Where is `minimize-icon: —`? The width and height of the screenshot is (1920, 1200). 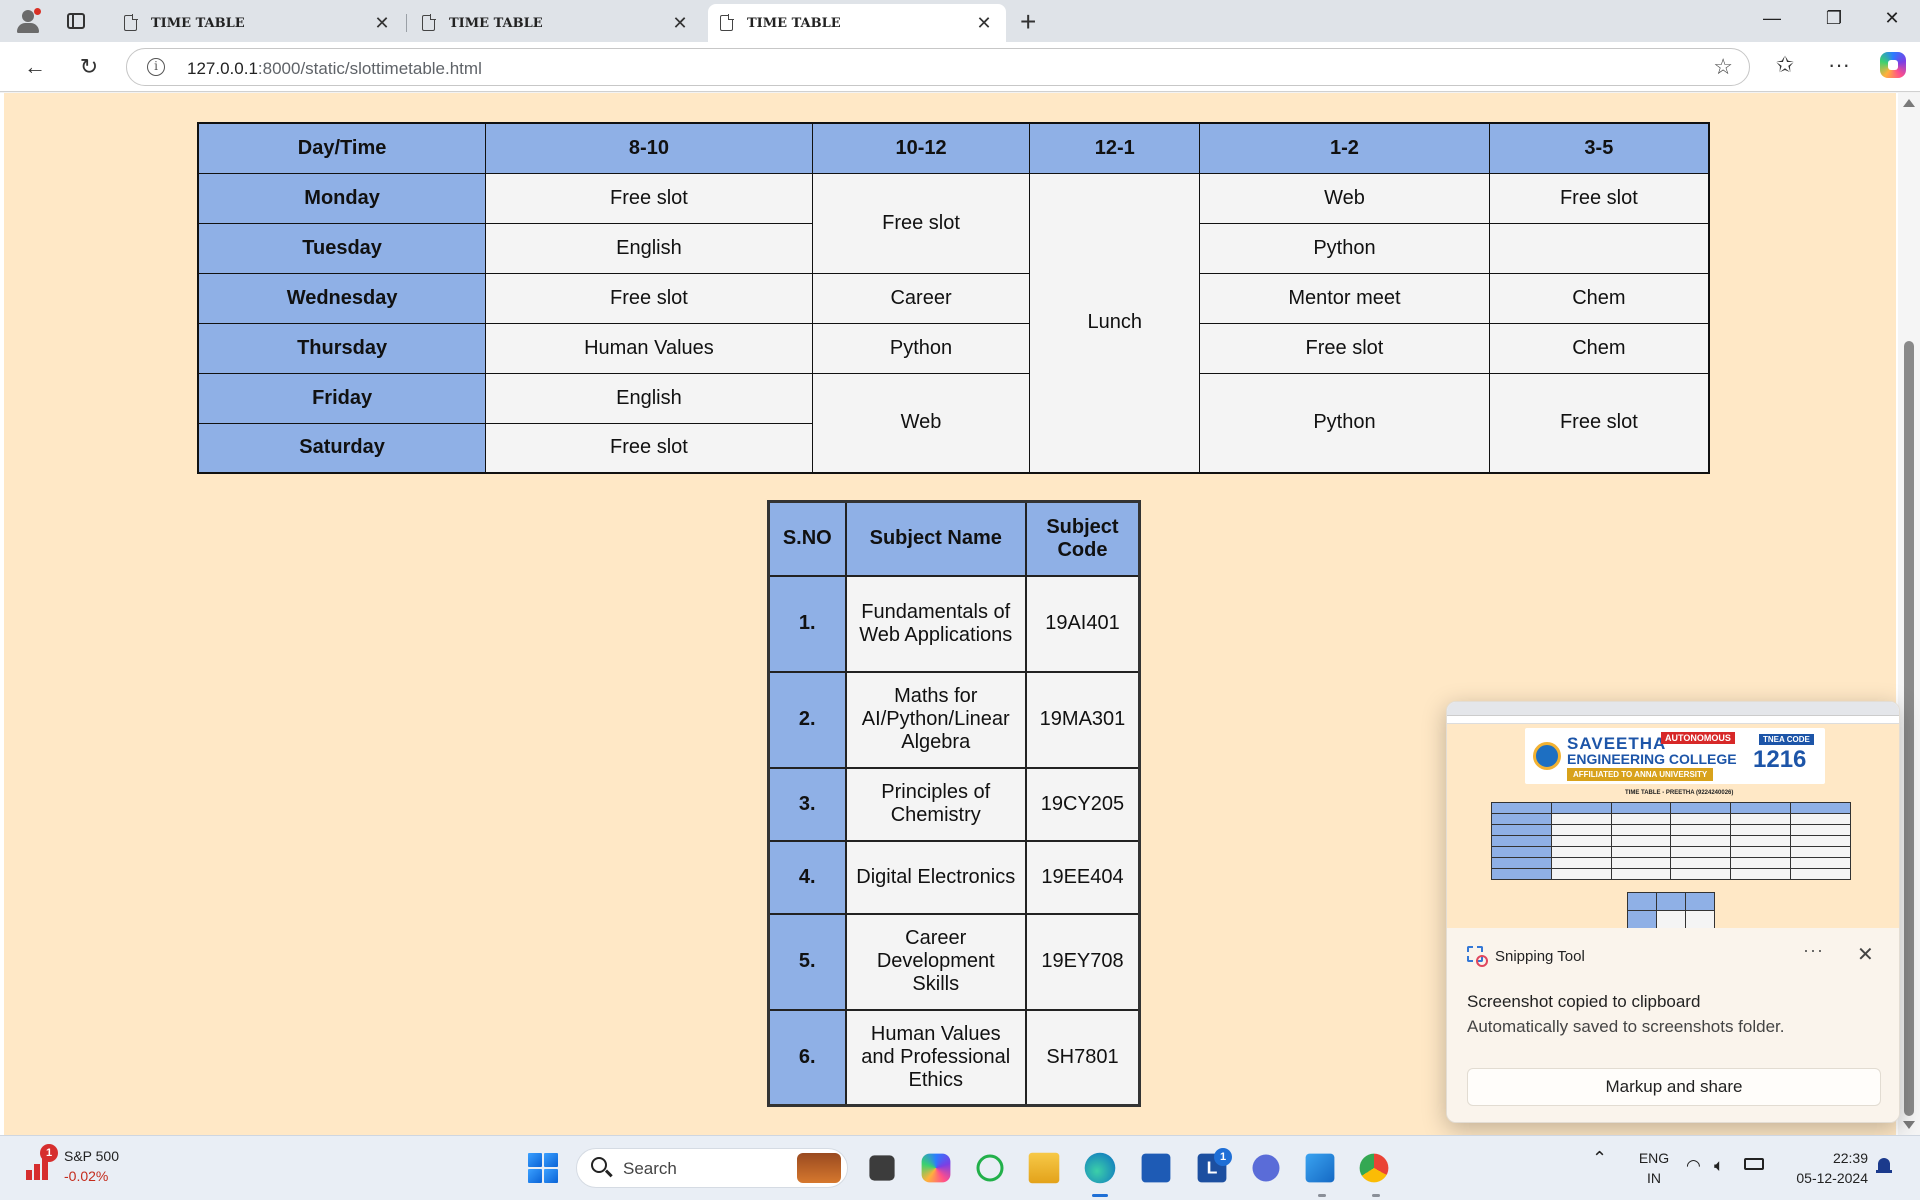
minimize-icon: — is located at coordinates (1772, 18).